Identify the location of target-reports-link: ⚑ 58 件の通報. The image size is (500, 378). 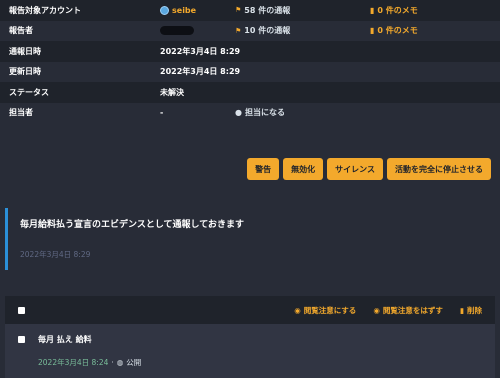
(302, 10).